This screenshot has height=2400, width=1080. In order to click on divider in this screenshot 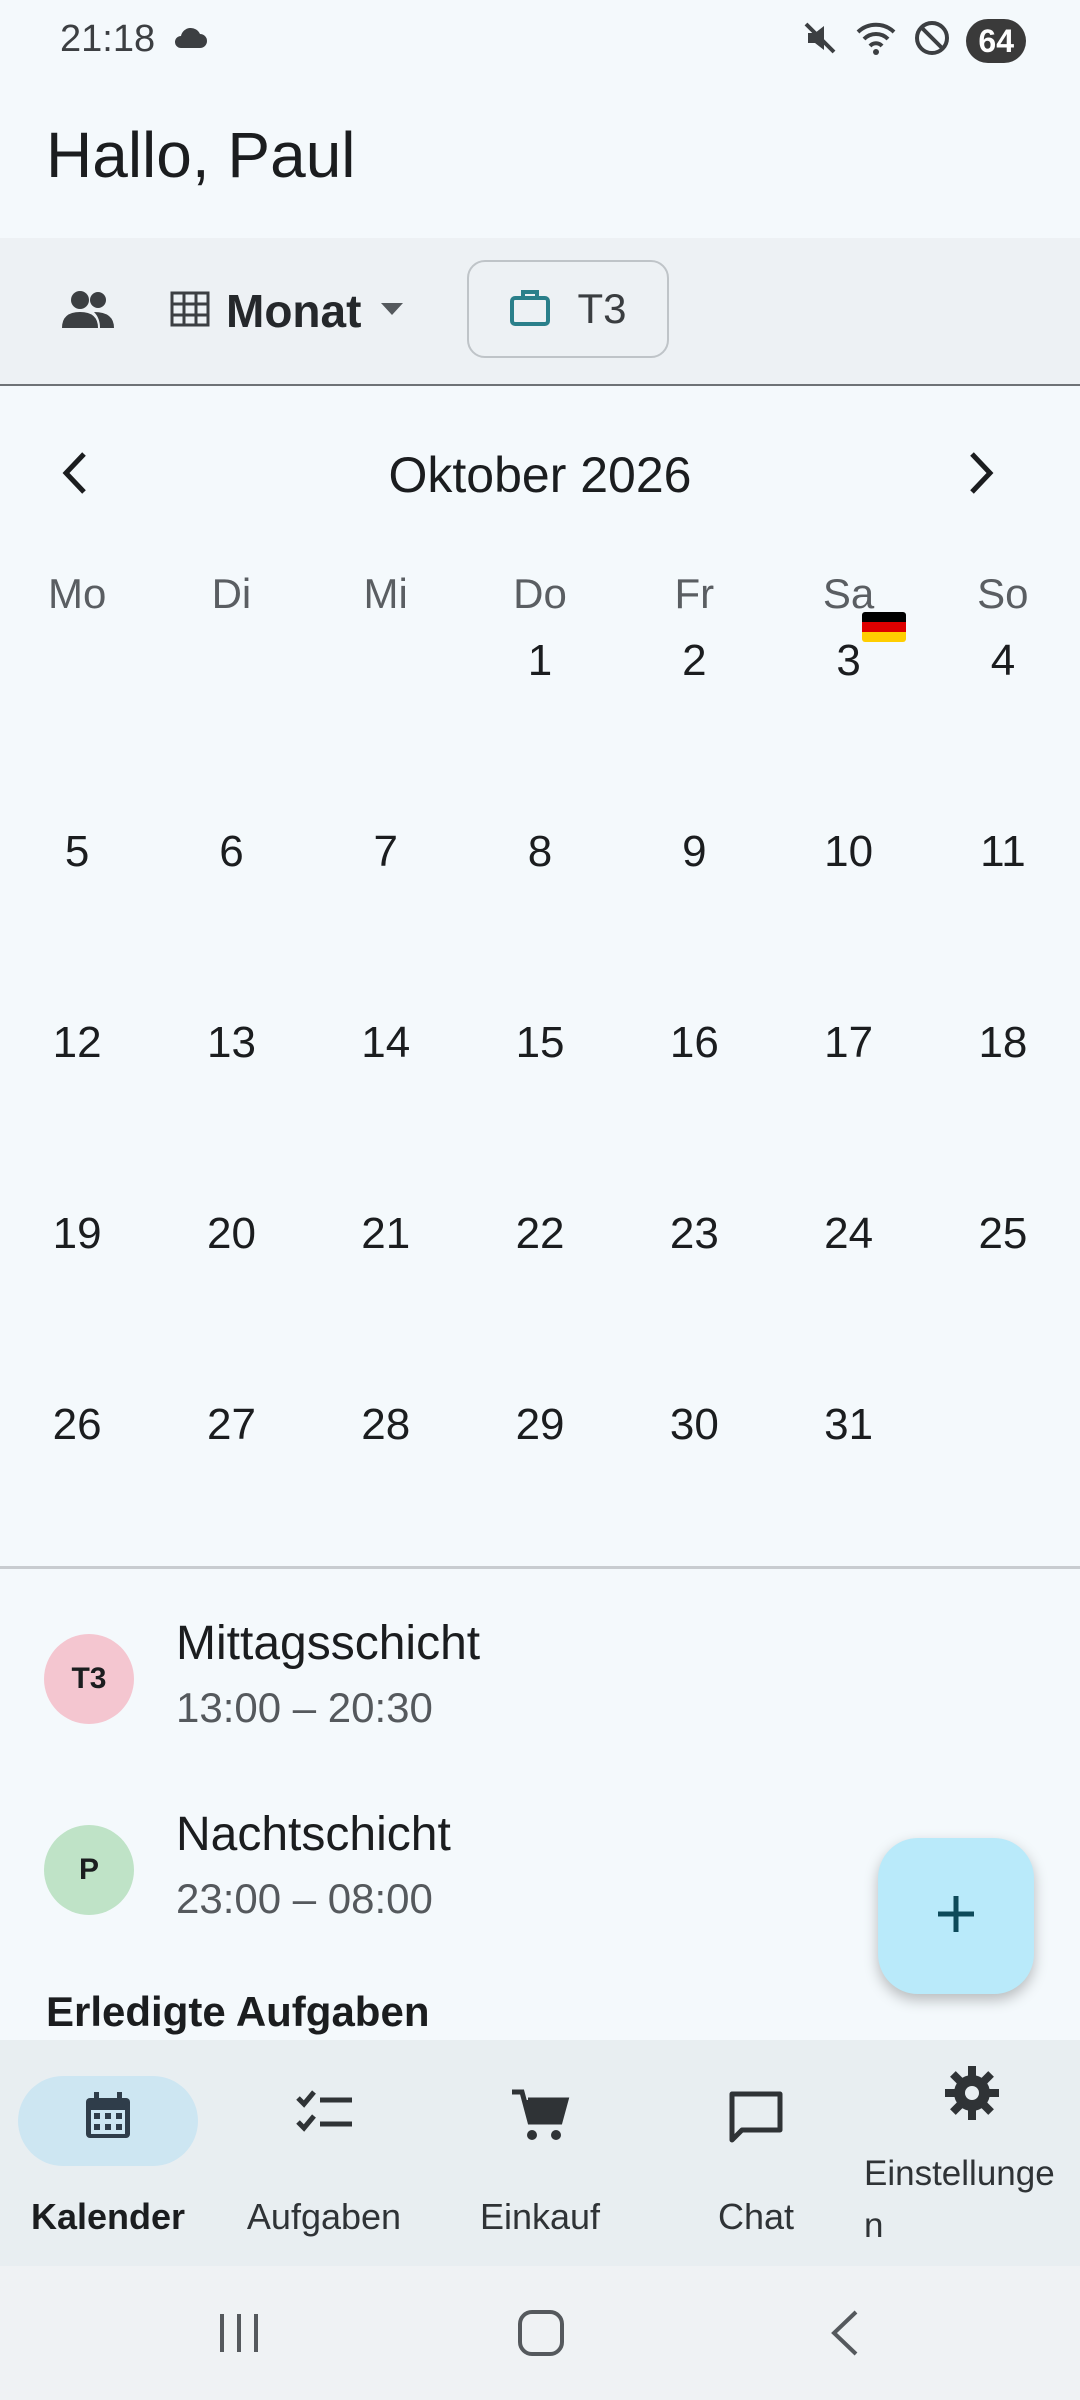, I will do `click(540, 1567)`.